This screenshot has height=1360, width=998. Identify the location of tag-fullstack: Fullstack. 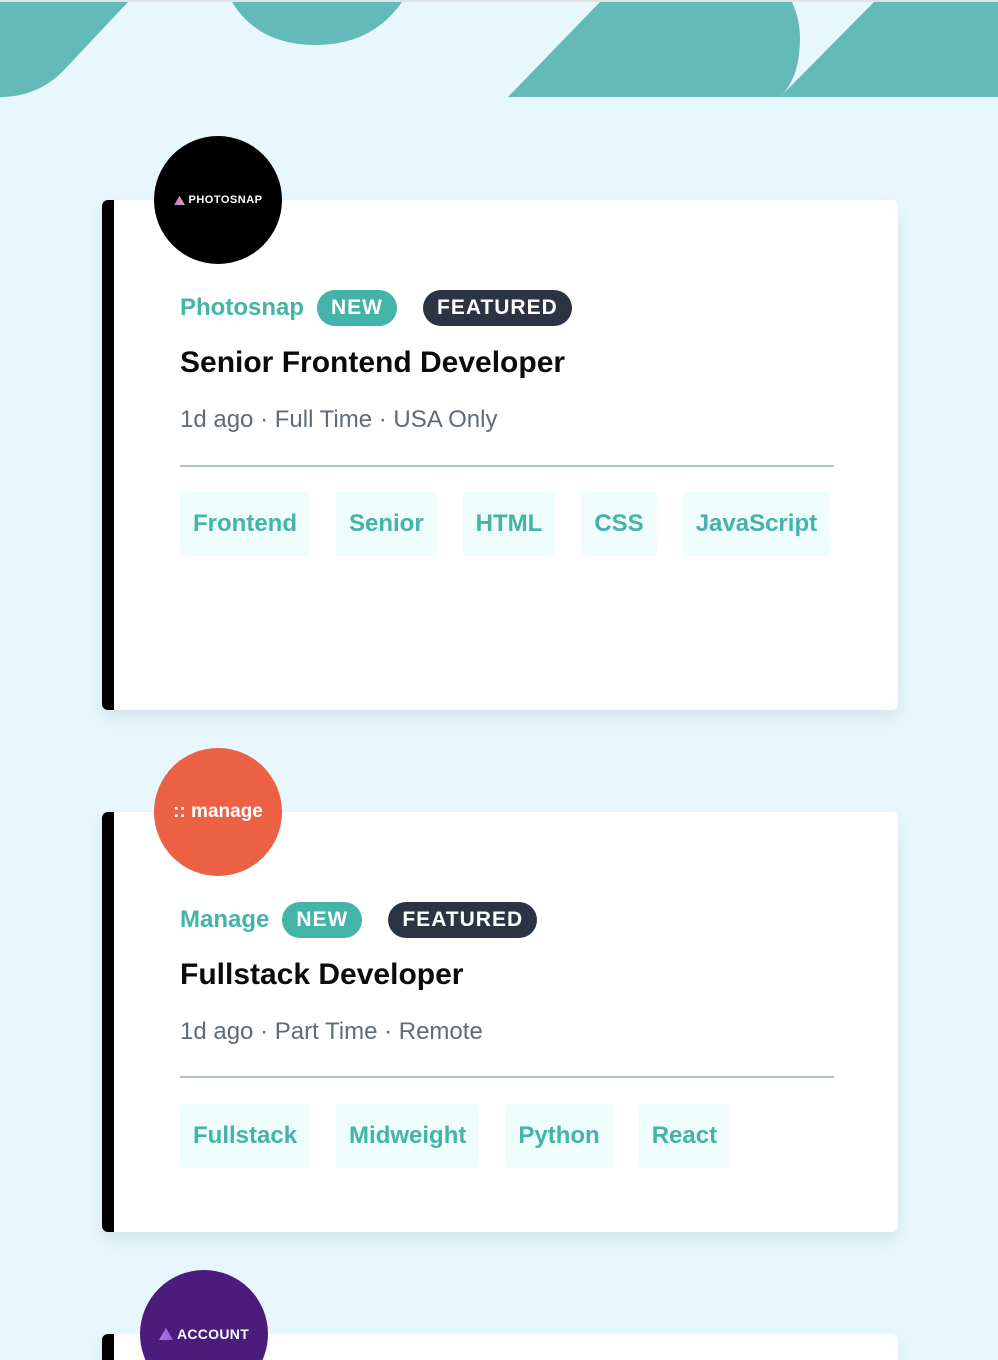
(245, 1136).